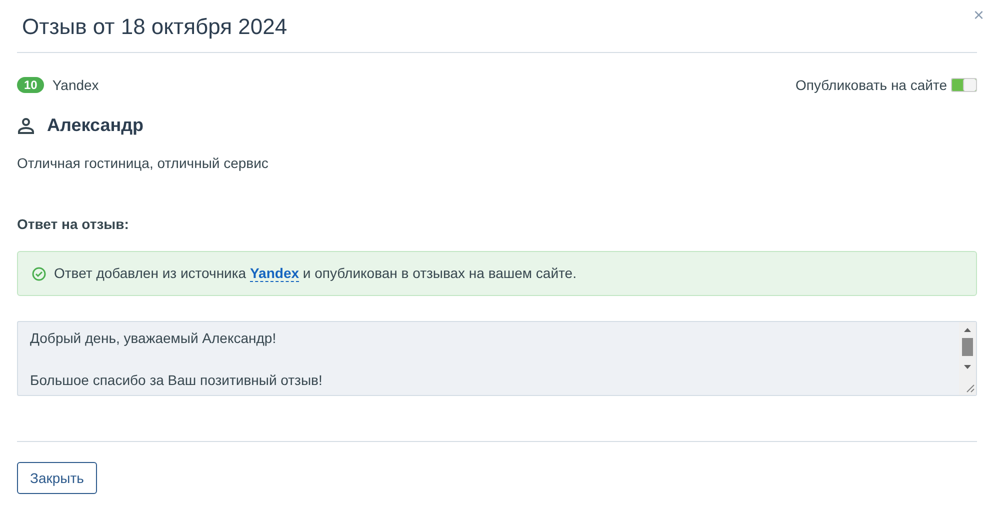 This screenshot has height=508, width=994. What do you see at coordinates (275, 273) in the screenshot?
I see `source-link: Yandex` at bounding box center [275, 273].